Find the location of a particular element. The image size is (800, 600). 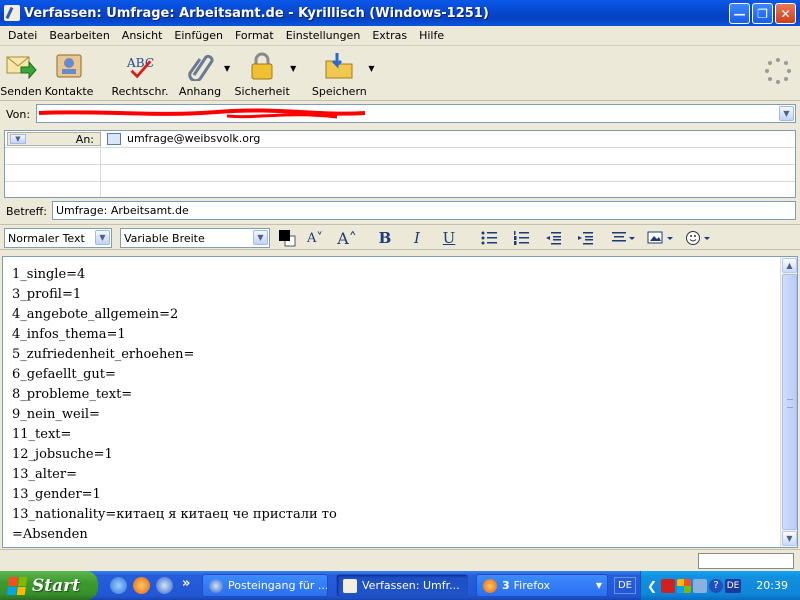

minimize-button: — is located at coordinates (739, 13).